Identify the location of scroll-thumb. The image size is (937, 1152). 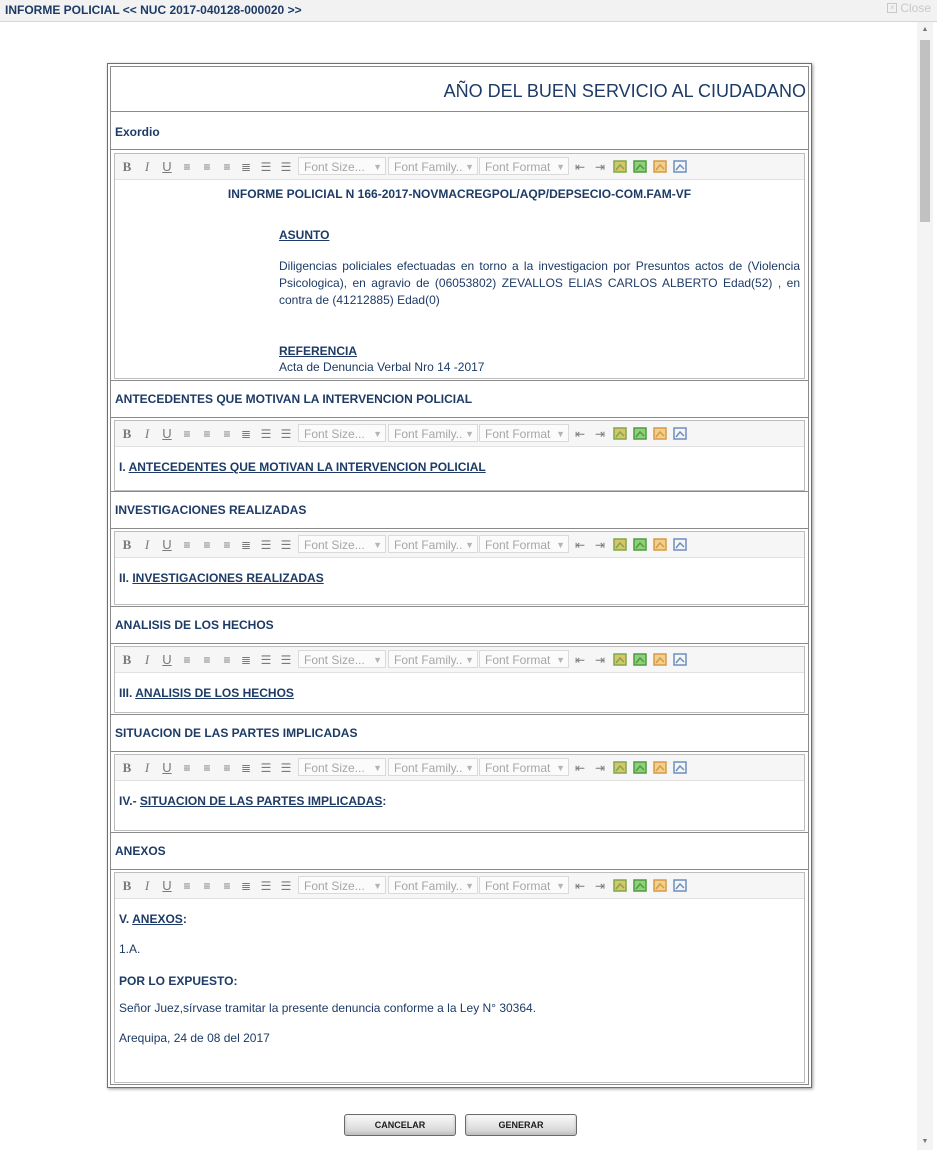
(925, 131).